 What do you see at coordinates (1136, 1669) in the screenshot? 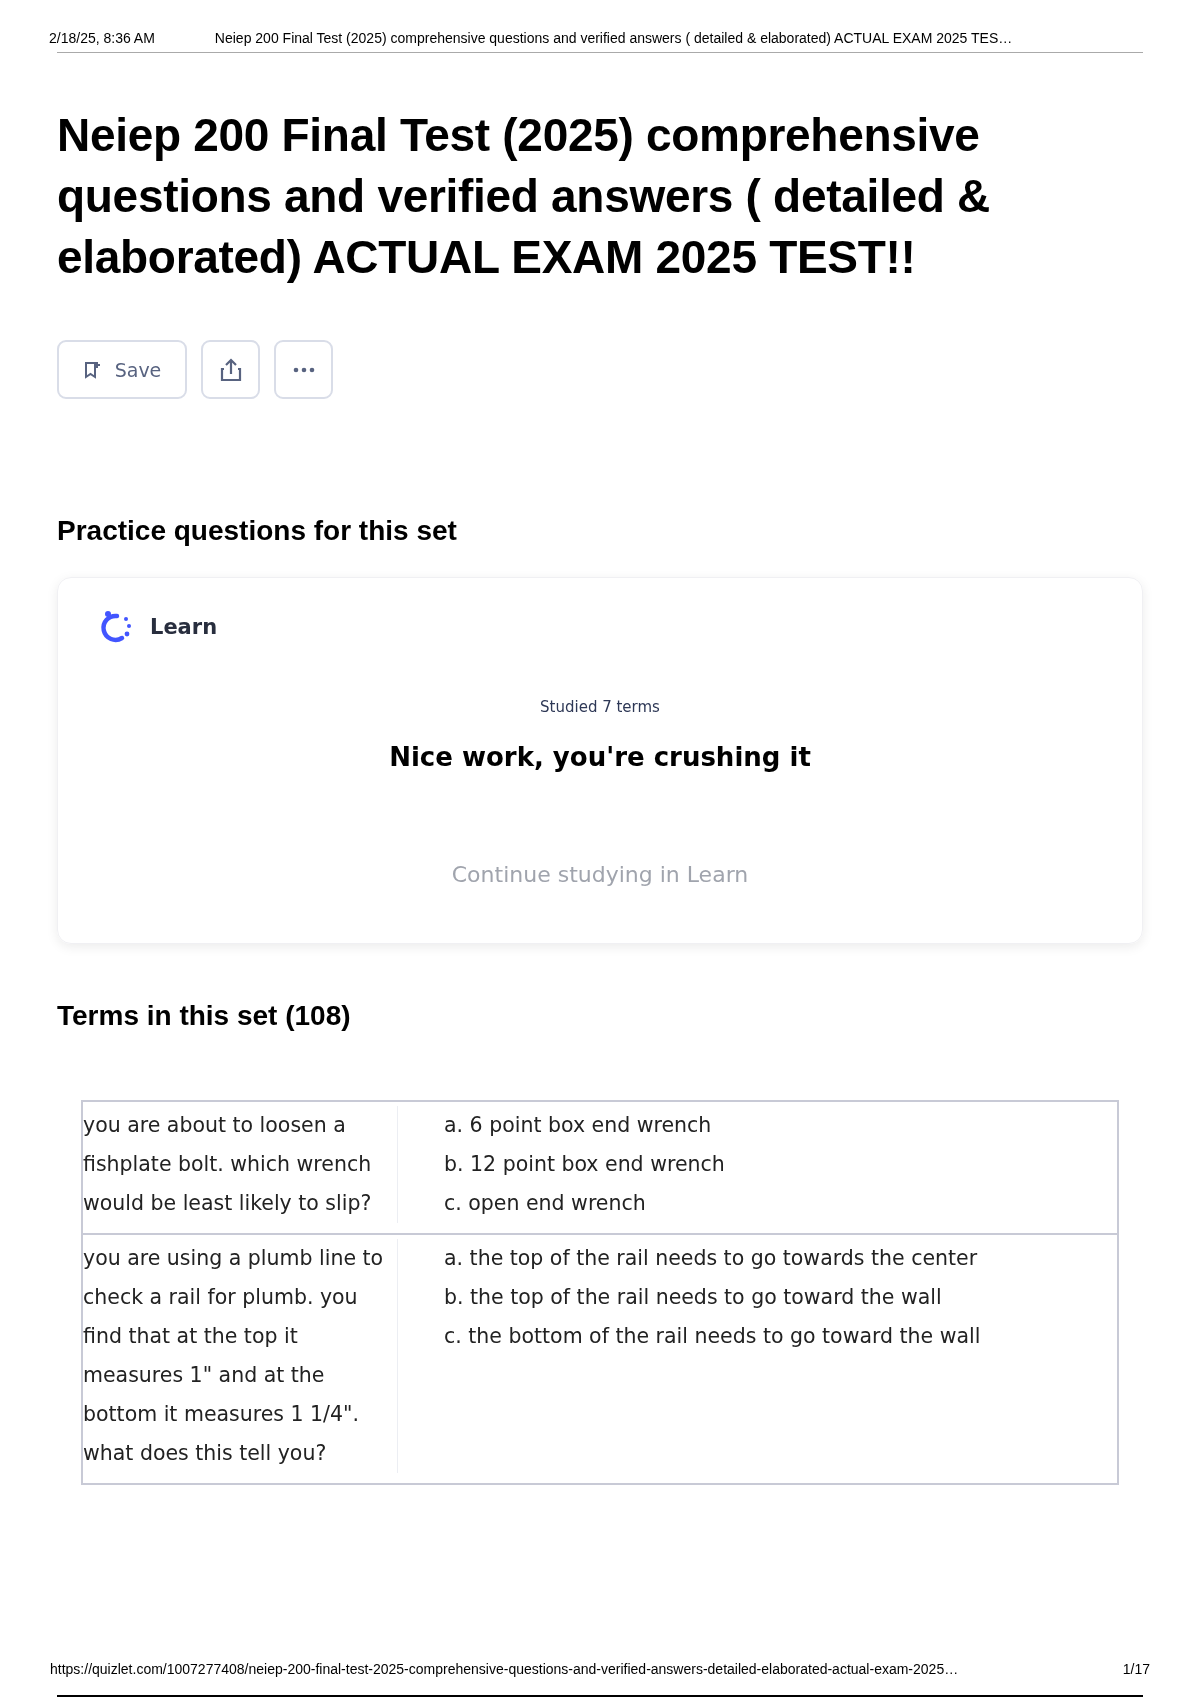
I see `page-number: 1/17` at bounding box center [1136, 1669].